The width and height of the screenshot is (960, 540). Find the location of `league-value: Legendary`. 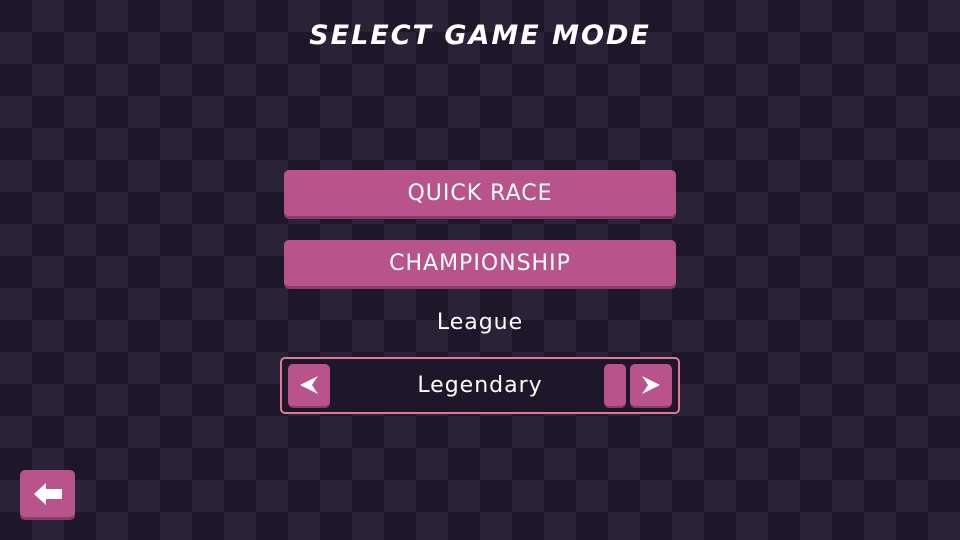

league-value: Legendary is located at coordinates (480, 385).